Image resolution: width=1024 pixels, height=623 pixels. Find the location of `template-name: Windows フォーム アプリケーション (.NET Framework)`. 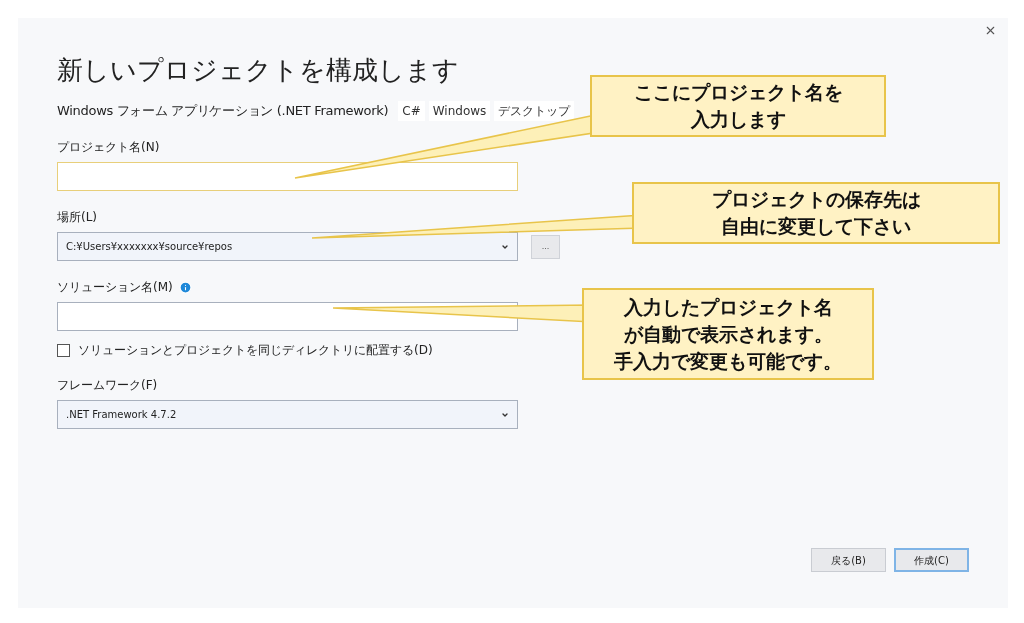

template-name: Windows フォーム アプリケーション (.NET Framework) is located at coordinates (223, 111).